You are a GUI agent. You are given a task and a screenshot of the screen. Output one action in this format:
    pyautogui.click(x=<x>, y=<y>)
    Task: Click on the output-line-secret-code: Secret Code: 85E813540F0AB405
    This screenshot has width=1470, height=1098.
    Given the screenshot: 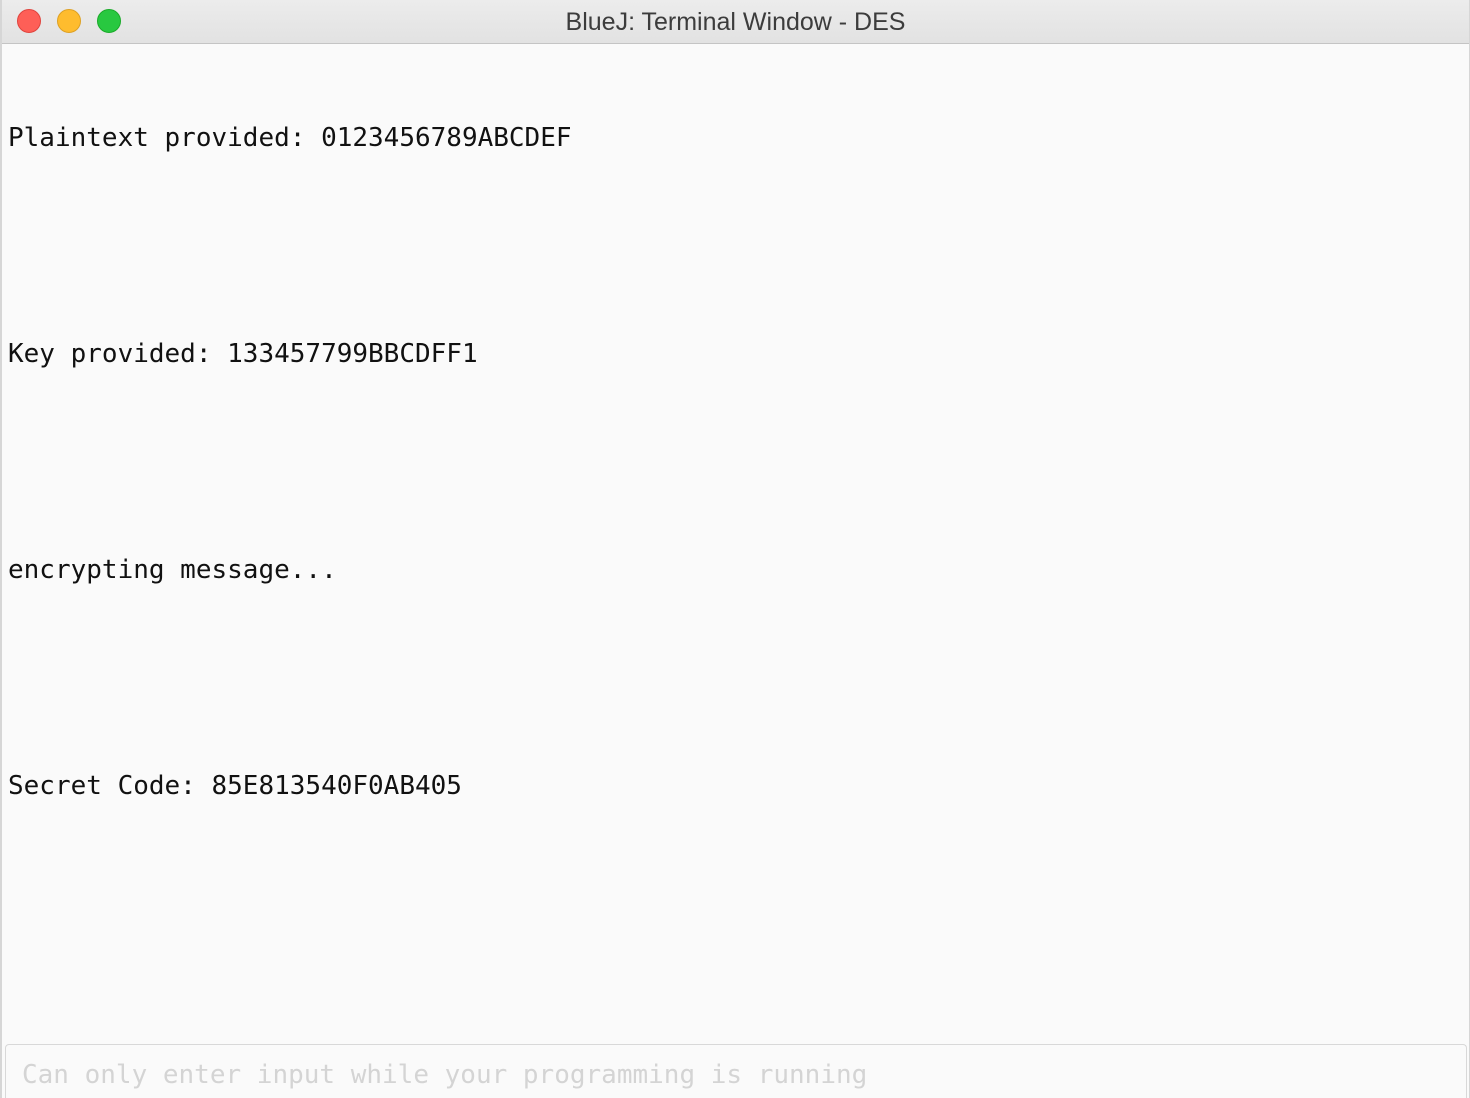 What is the action you would take?
    pyautogui.click(x=235, y=786)
    